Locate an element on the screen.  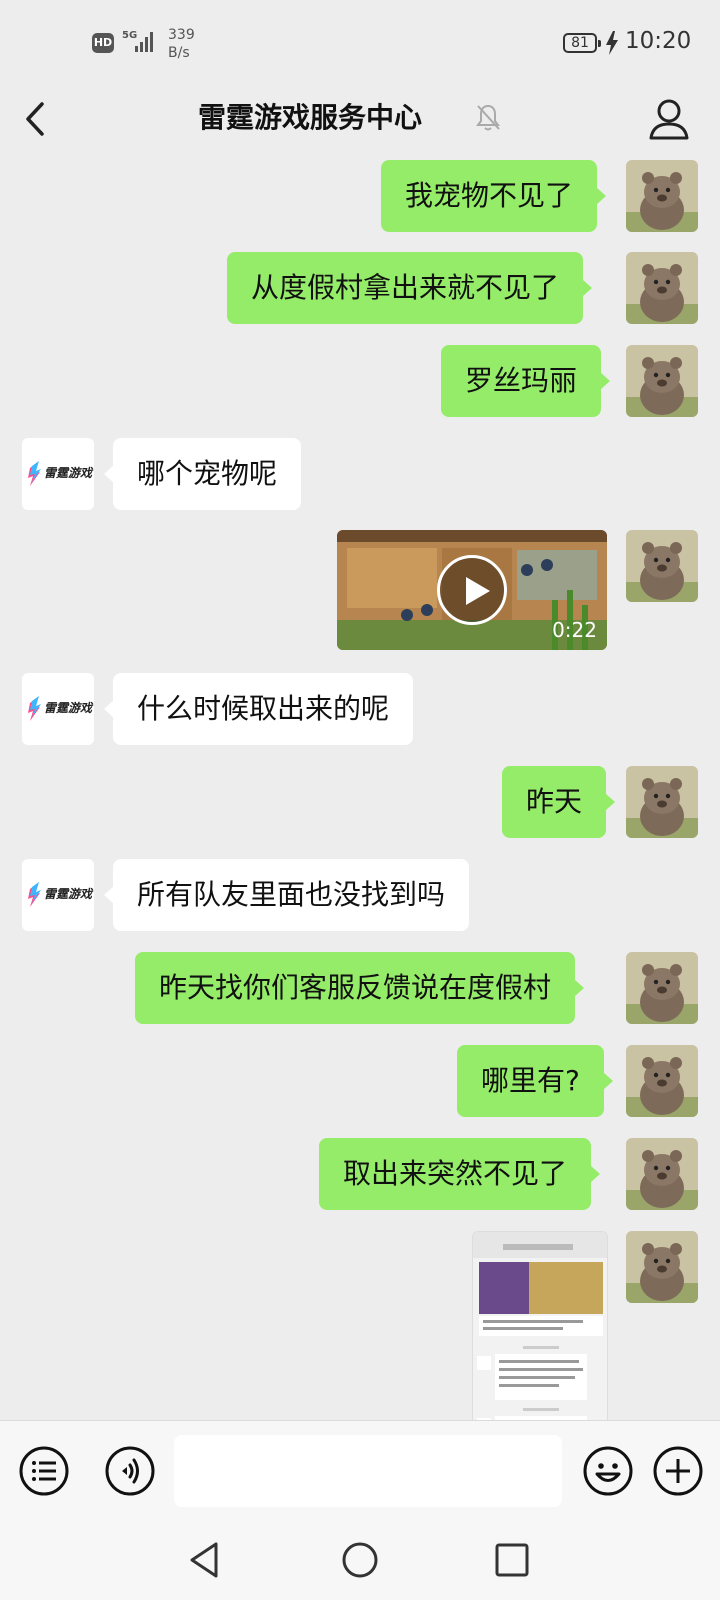
screenshot-thumbnail is located at coordinates (540, 1326).